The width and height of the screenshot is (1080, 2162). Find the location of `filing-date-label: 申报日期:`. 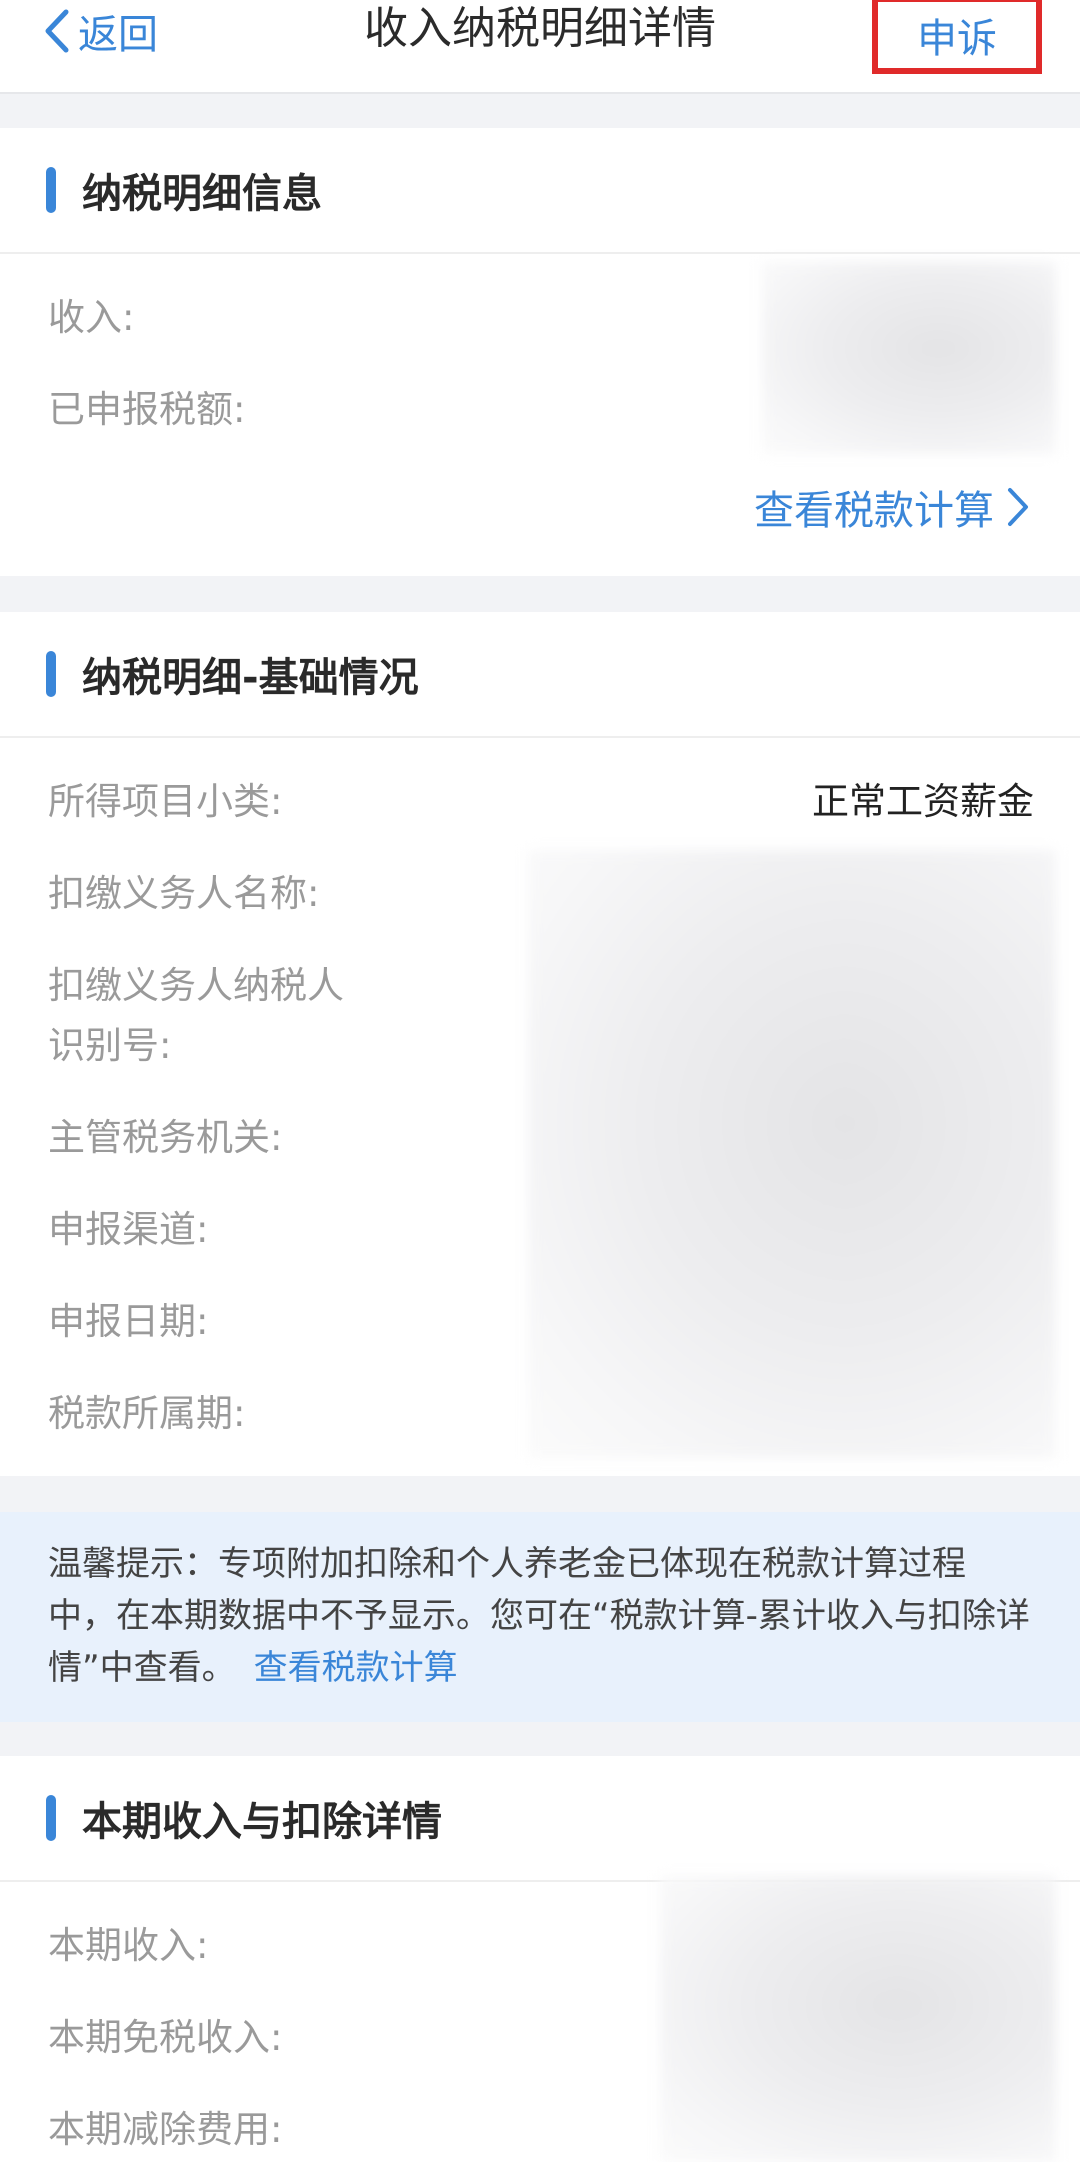

filing-date-label: 申报日期: is located at coordinates (128, 1321).